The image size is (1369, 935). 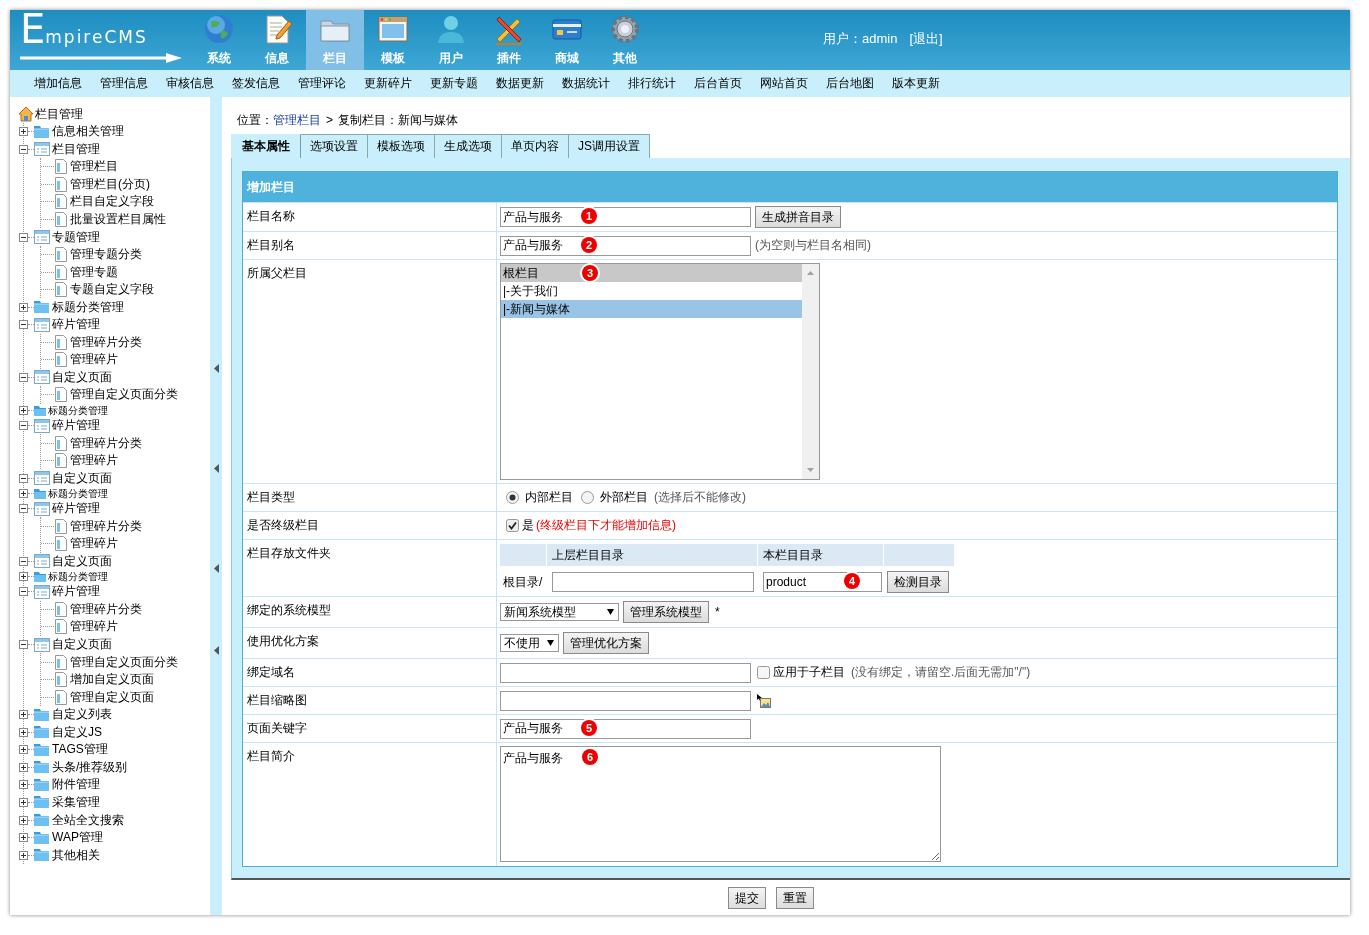 What do you see at coordinates (118, 219) in the screenshot?
I see `tree-item: 批量设置栏目属性` at bounding box center [118, 219].